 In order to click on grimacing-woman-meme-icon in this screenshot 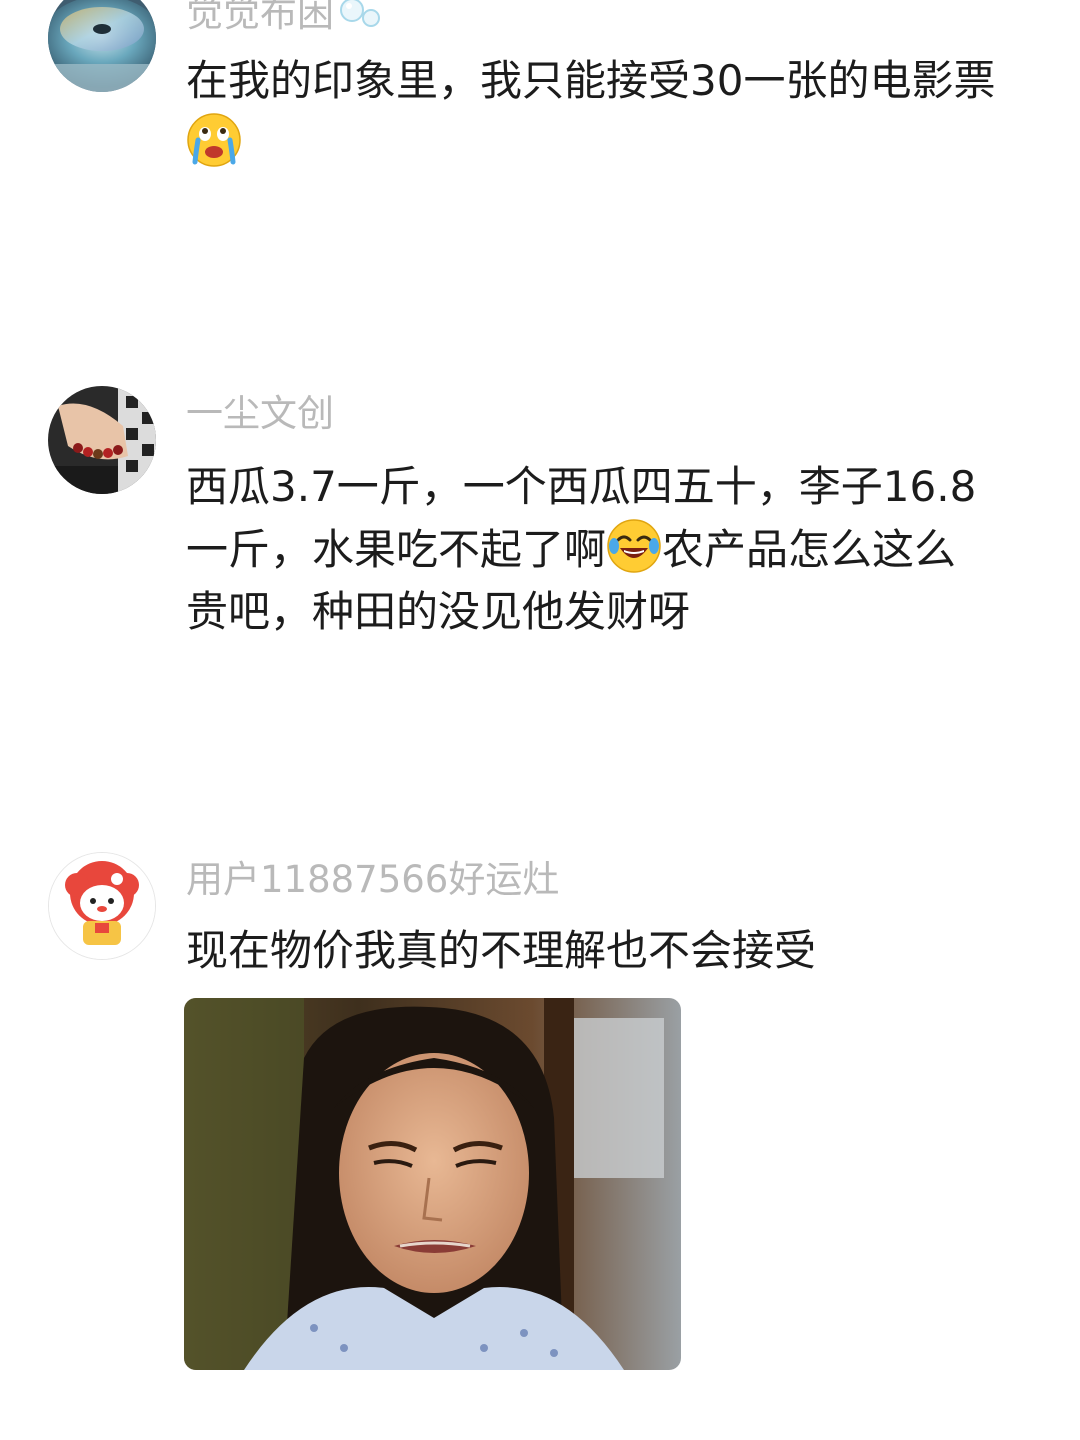, I will do `click(432, 1184)`.